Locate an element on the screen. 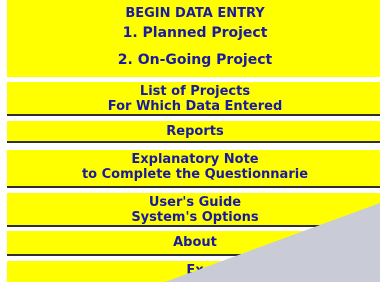  list-of-projects-label-line-1: List of Projects is located at coordinates (195, 91).